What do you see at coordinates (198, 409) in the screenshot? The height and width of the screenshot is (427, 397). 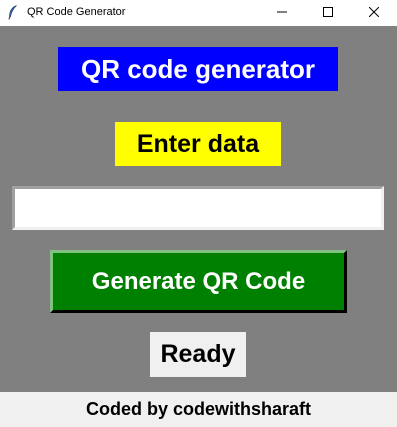 I see `footer-credit: Coded by codewithsharaft` at bounding box center [198, 409].